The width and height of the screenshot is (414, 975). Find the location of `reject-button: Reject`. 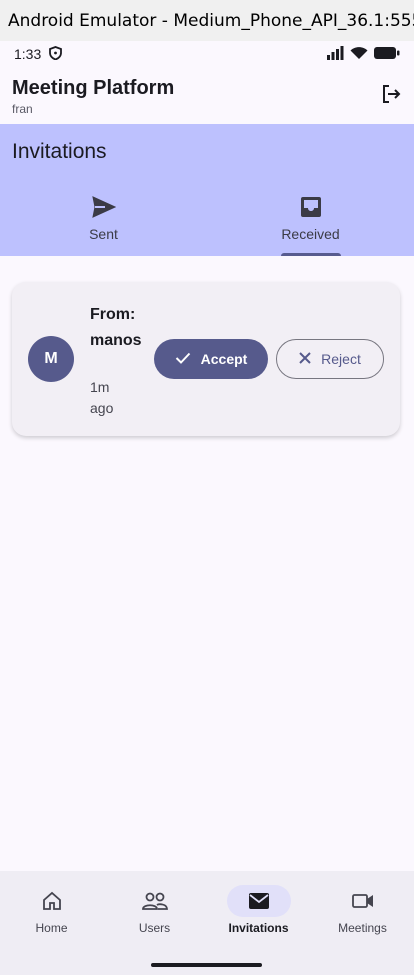

reject-button: Reject is located at coordinates (330, 359).